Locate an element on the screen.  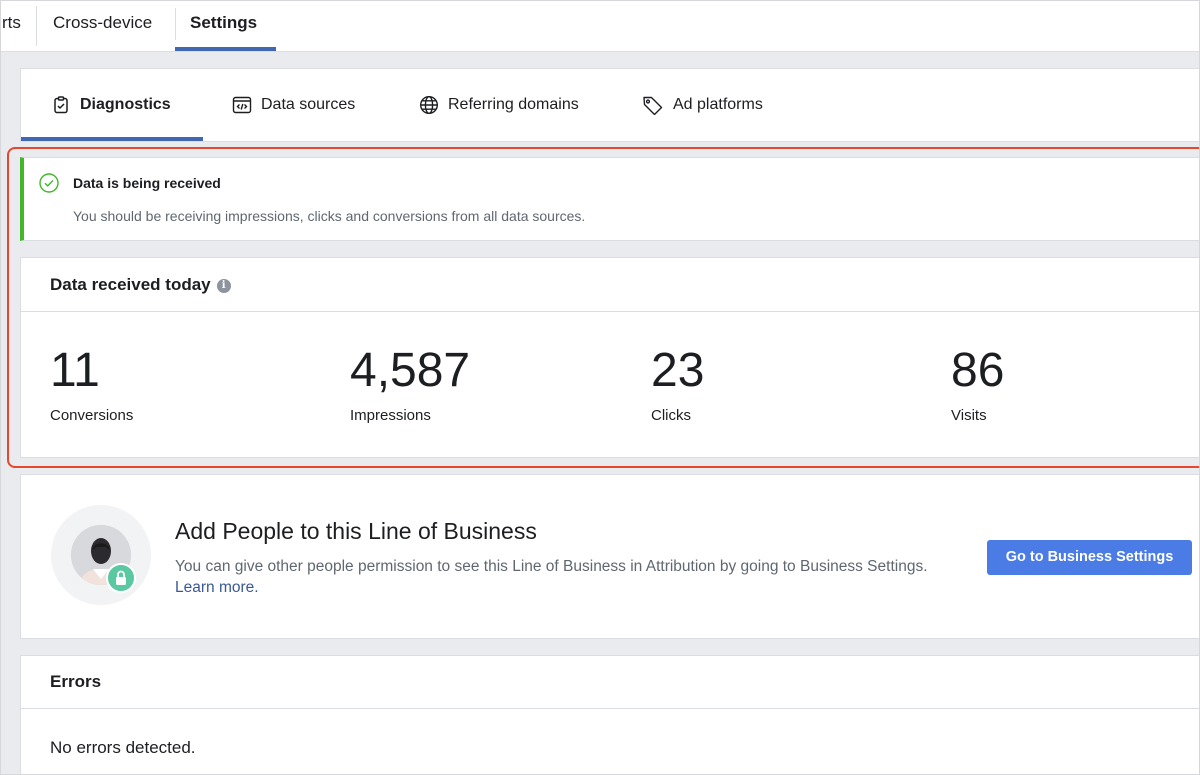
card-title: Data received today is located at coordinates (130, 284).